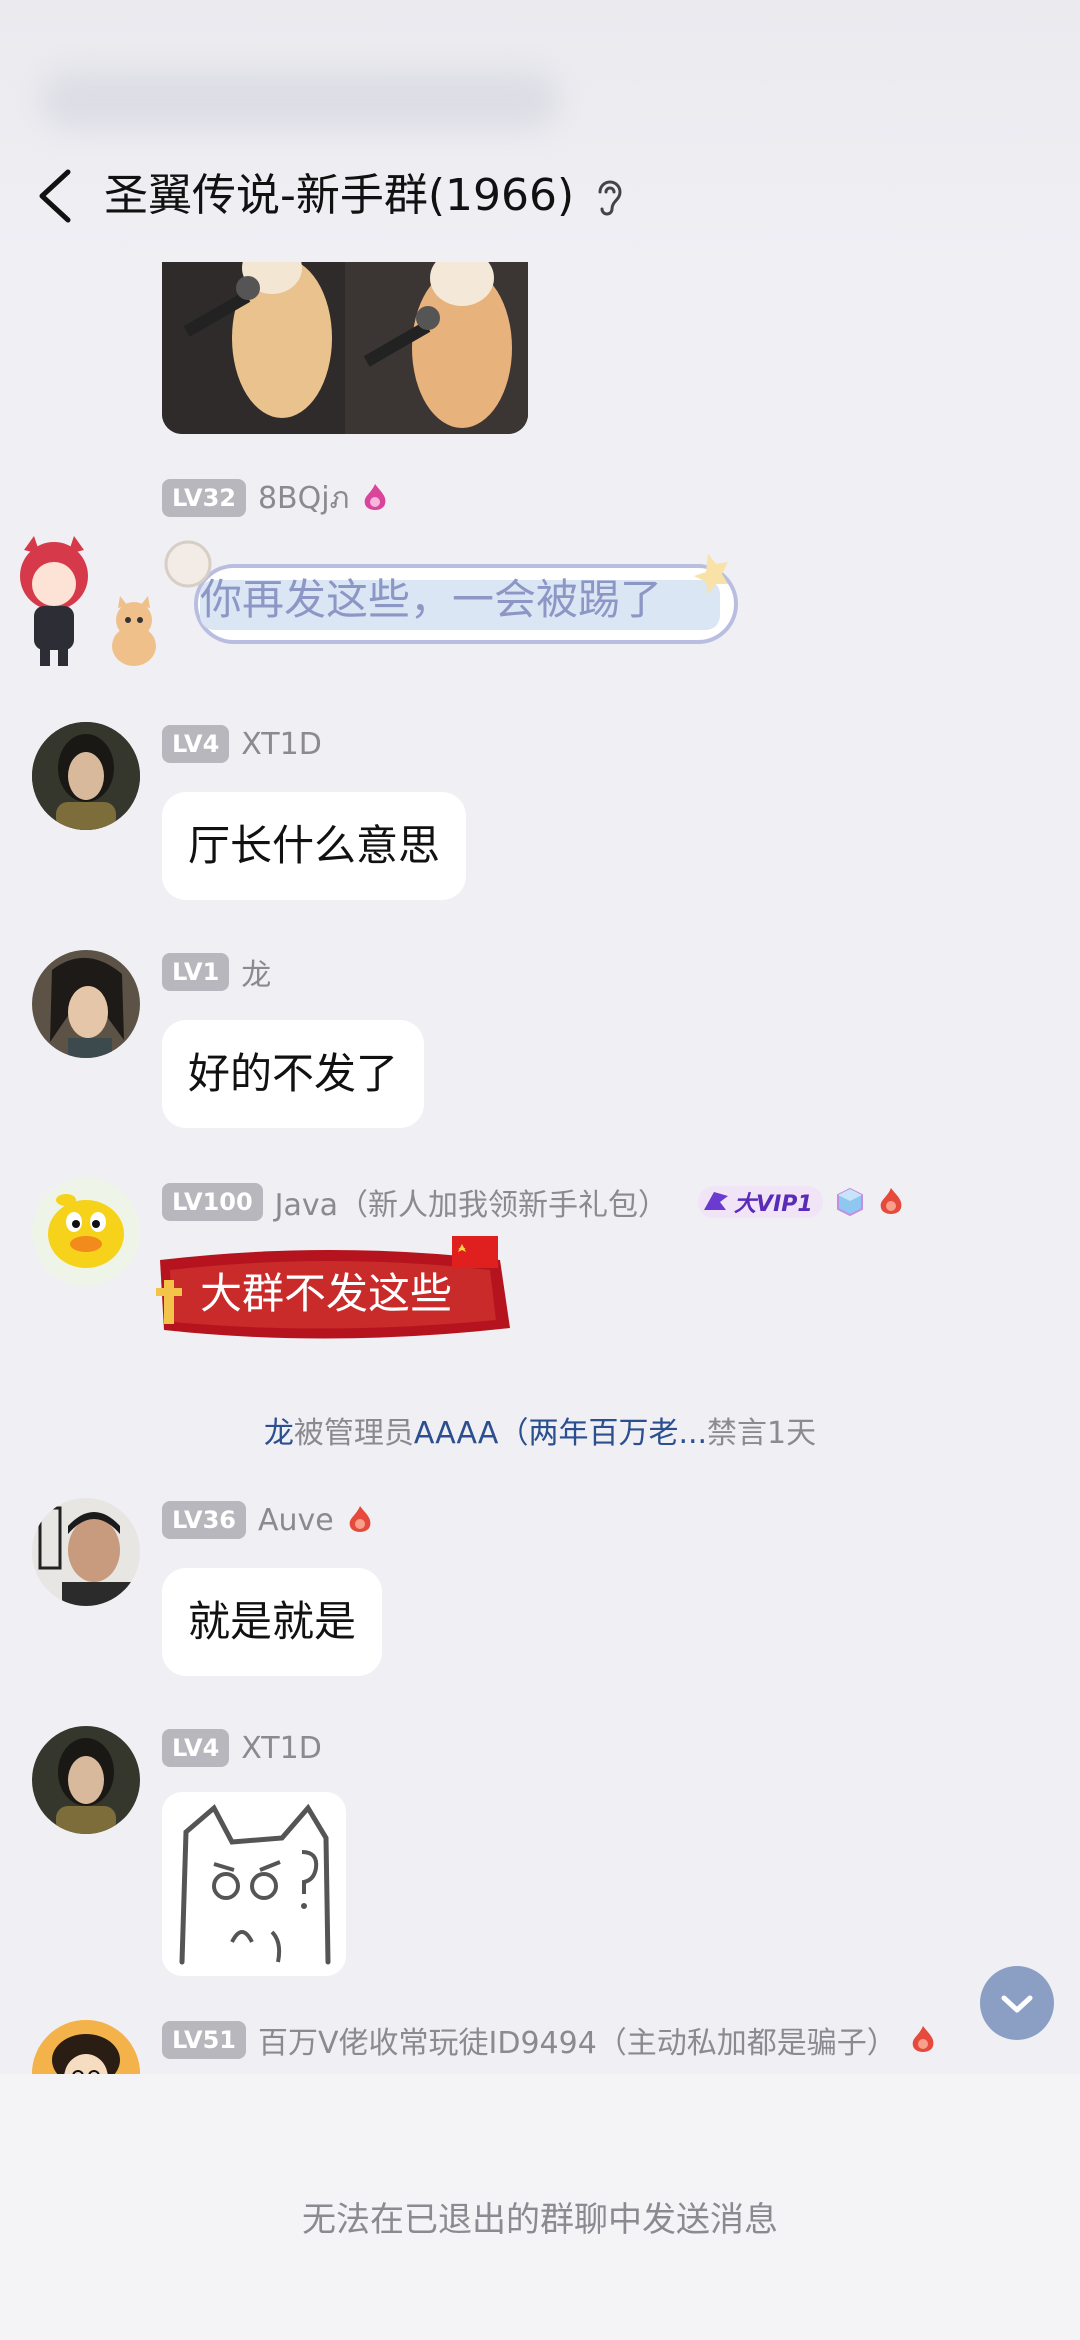 The height and width of the screenshot is (2340, 1080). I want to click on system-notice: 龙被管理员AAAA（两年百万老...禁言1天, so click(540, 1430).